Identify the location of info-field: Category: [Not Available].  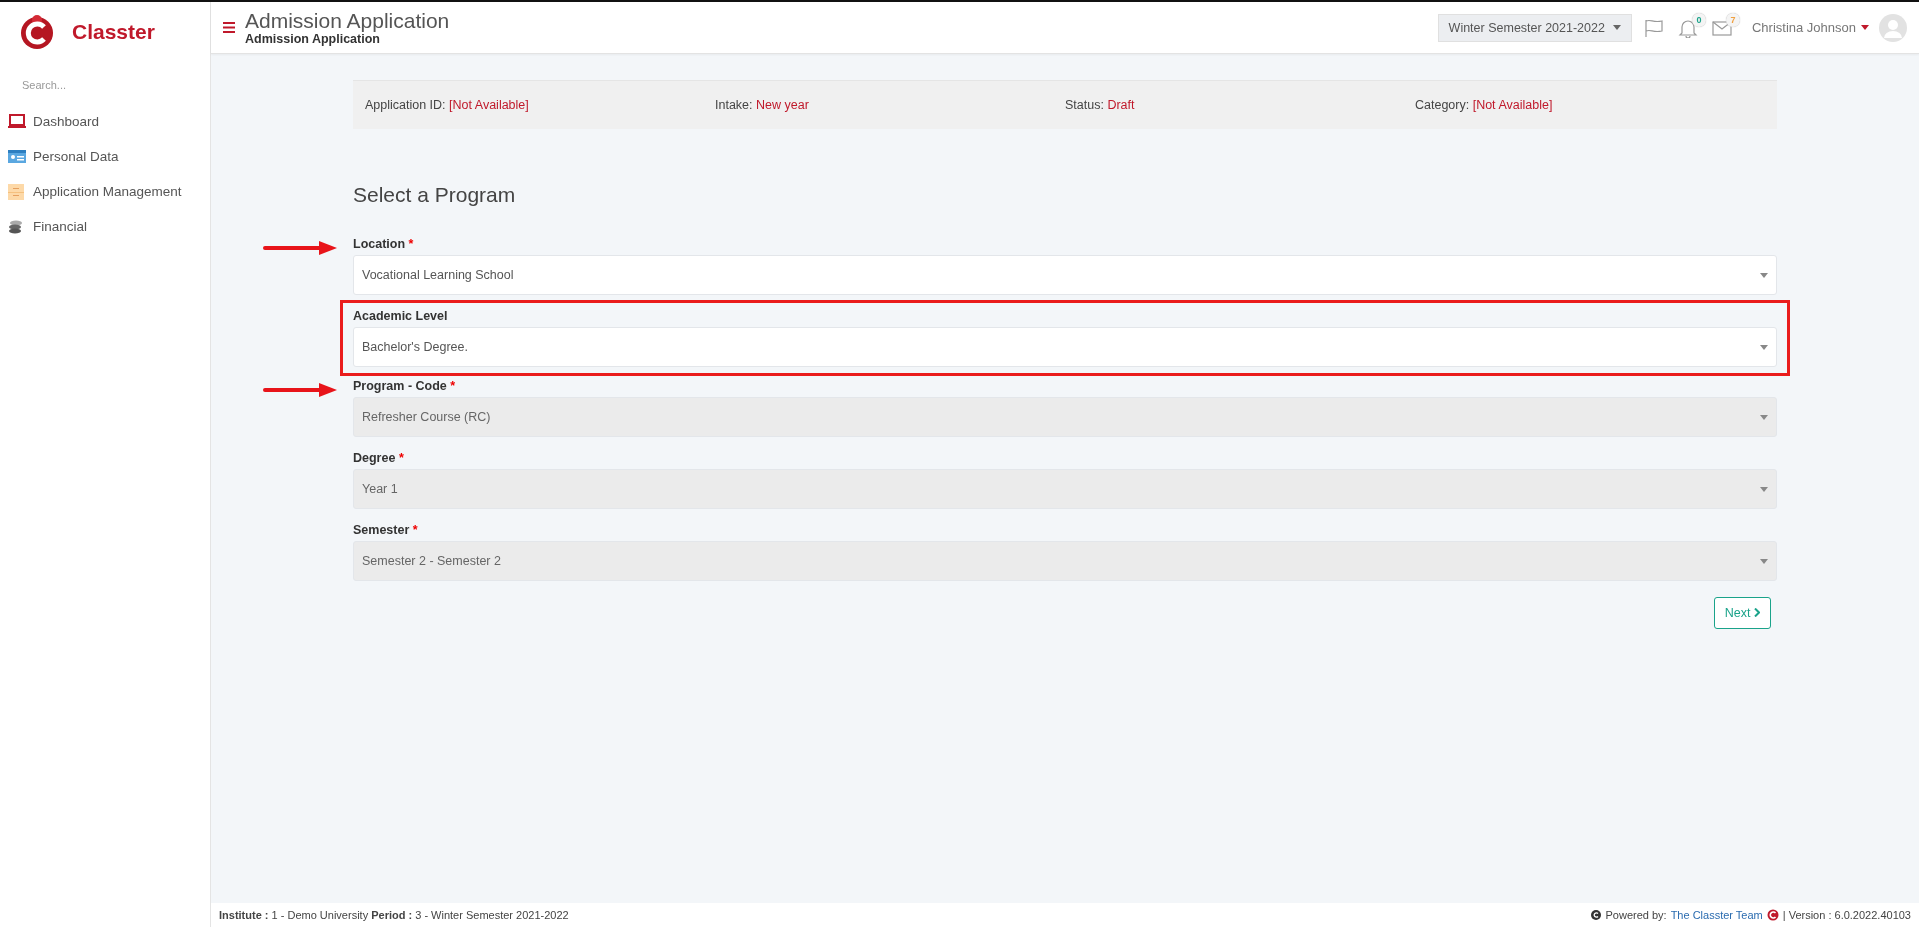
(1590, 105).